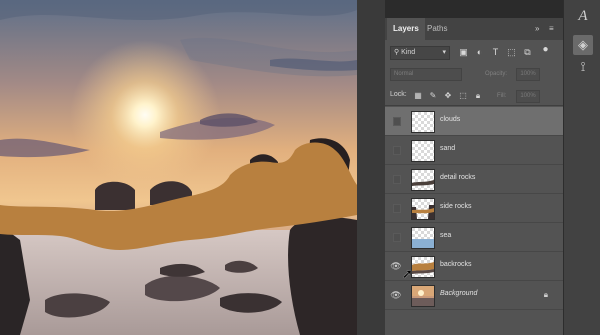 This screenshot has width=600, height=335. I want to click on filter-bar: ⚲ Kind ▾ ▣ ◐ T ⬚ ⧉ ●, so click(474, 53).